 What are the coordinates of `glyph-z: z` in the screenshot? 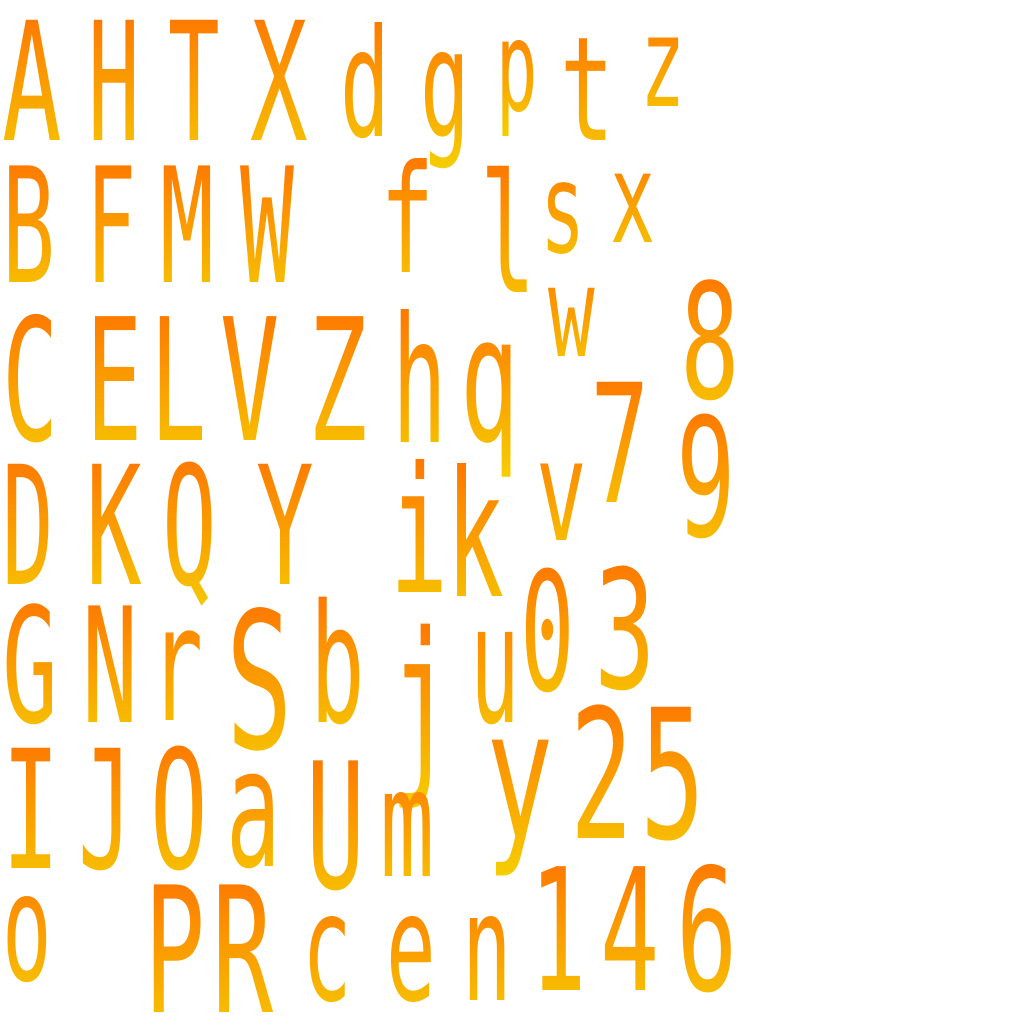 It's located at (662, 68).